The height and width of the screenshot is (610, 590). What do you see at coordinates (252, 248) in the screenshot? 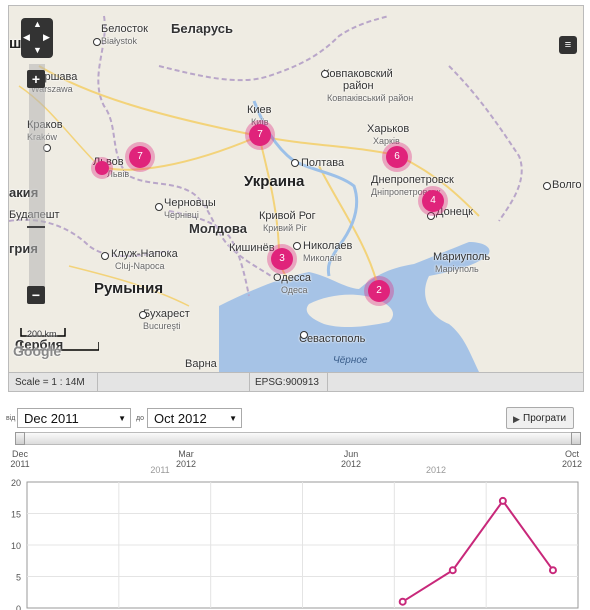
I see `label-kishinev: Кишинёв` at bounding box center [252, 248].